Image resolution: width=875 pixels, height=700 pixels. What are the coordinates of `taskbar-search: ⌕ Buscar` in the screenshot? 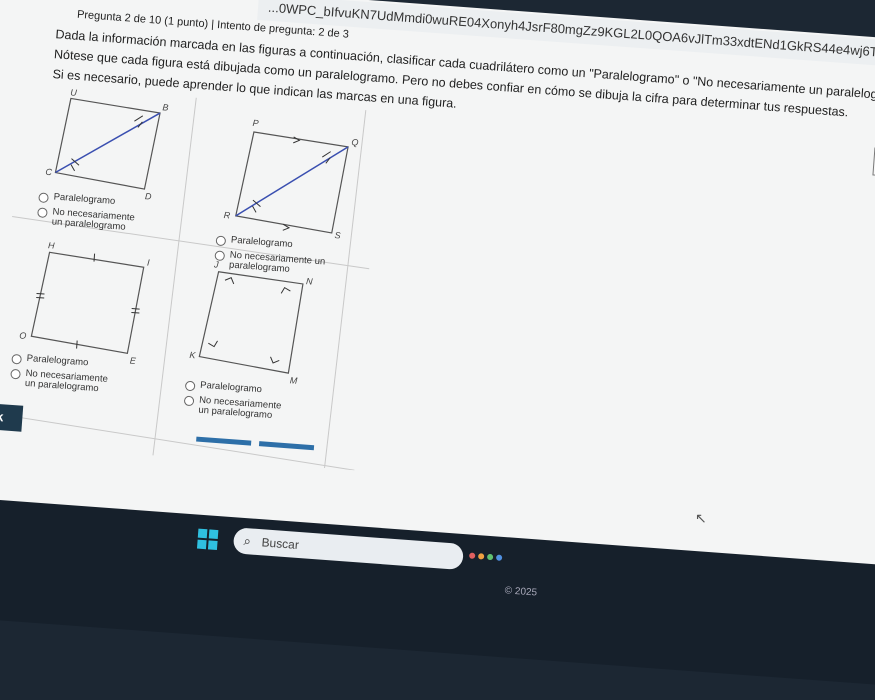 It's located at (348, 549).